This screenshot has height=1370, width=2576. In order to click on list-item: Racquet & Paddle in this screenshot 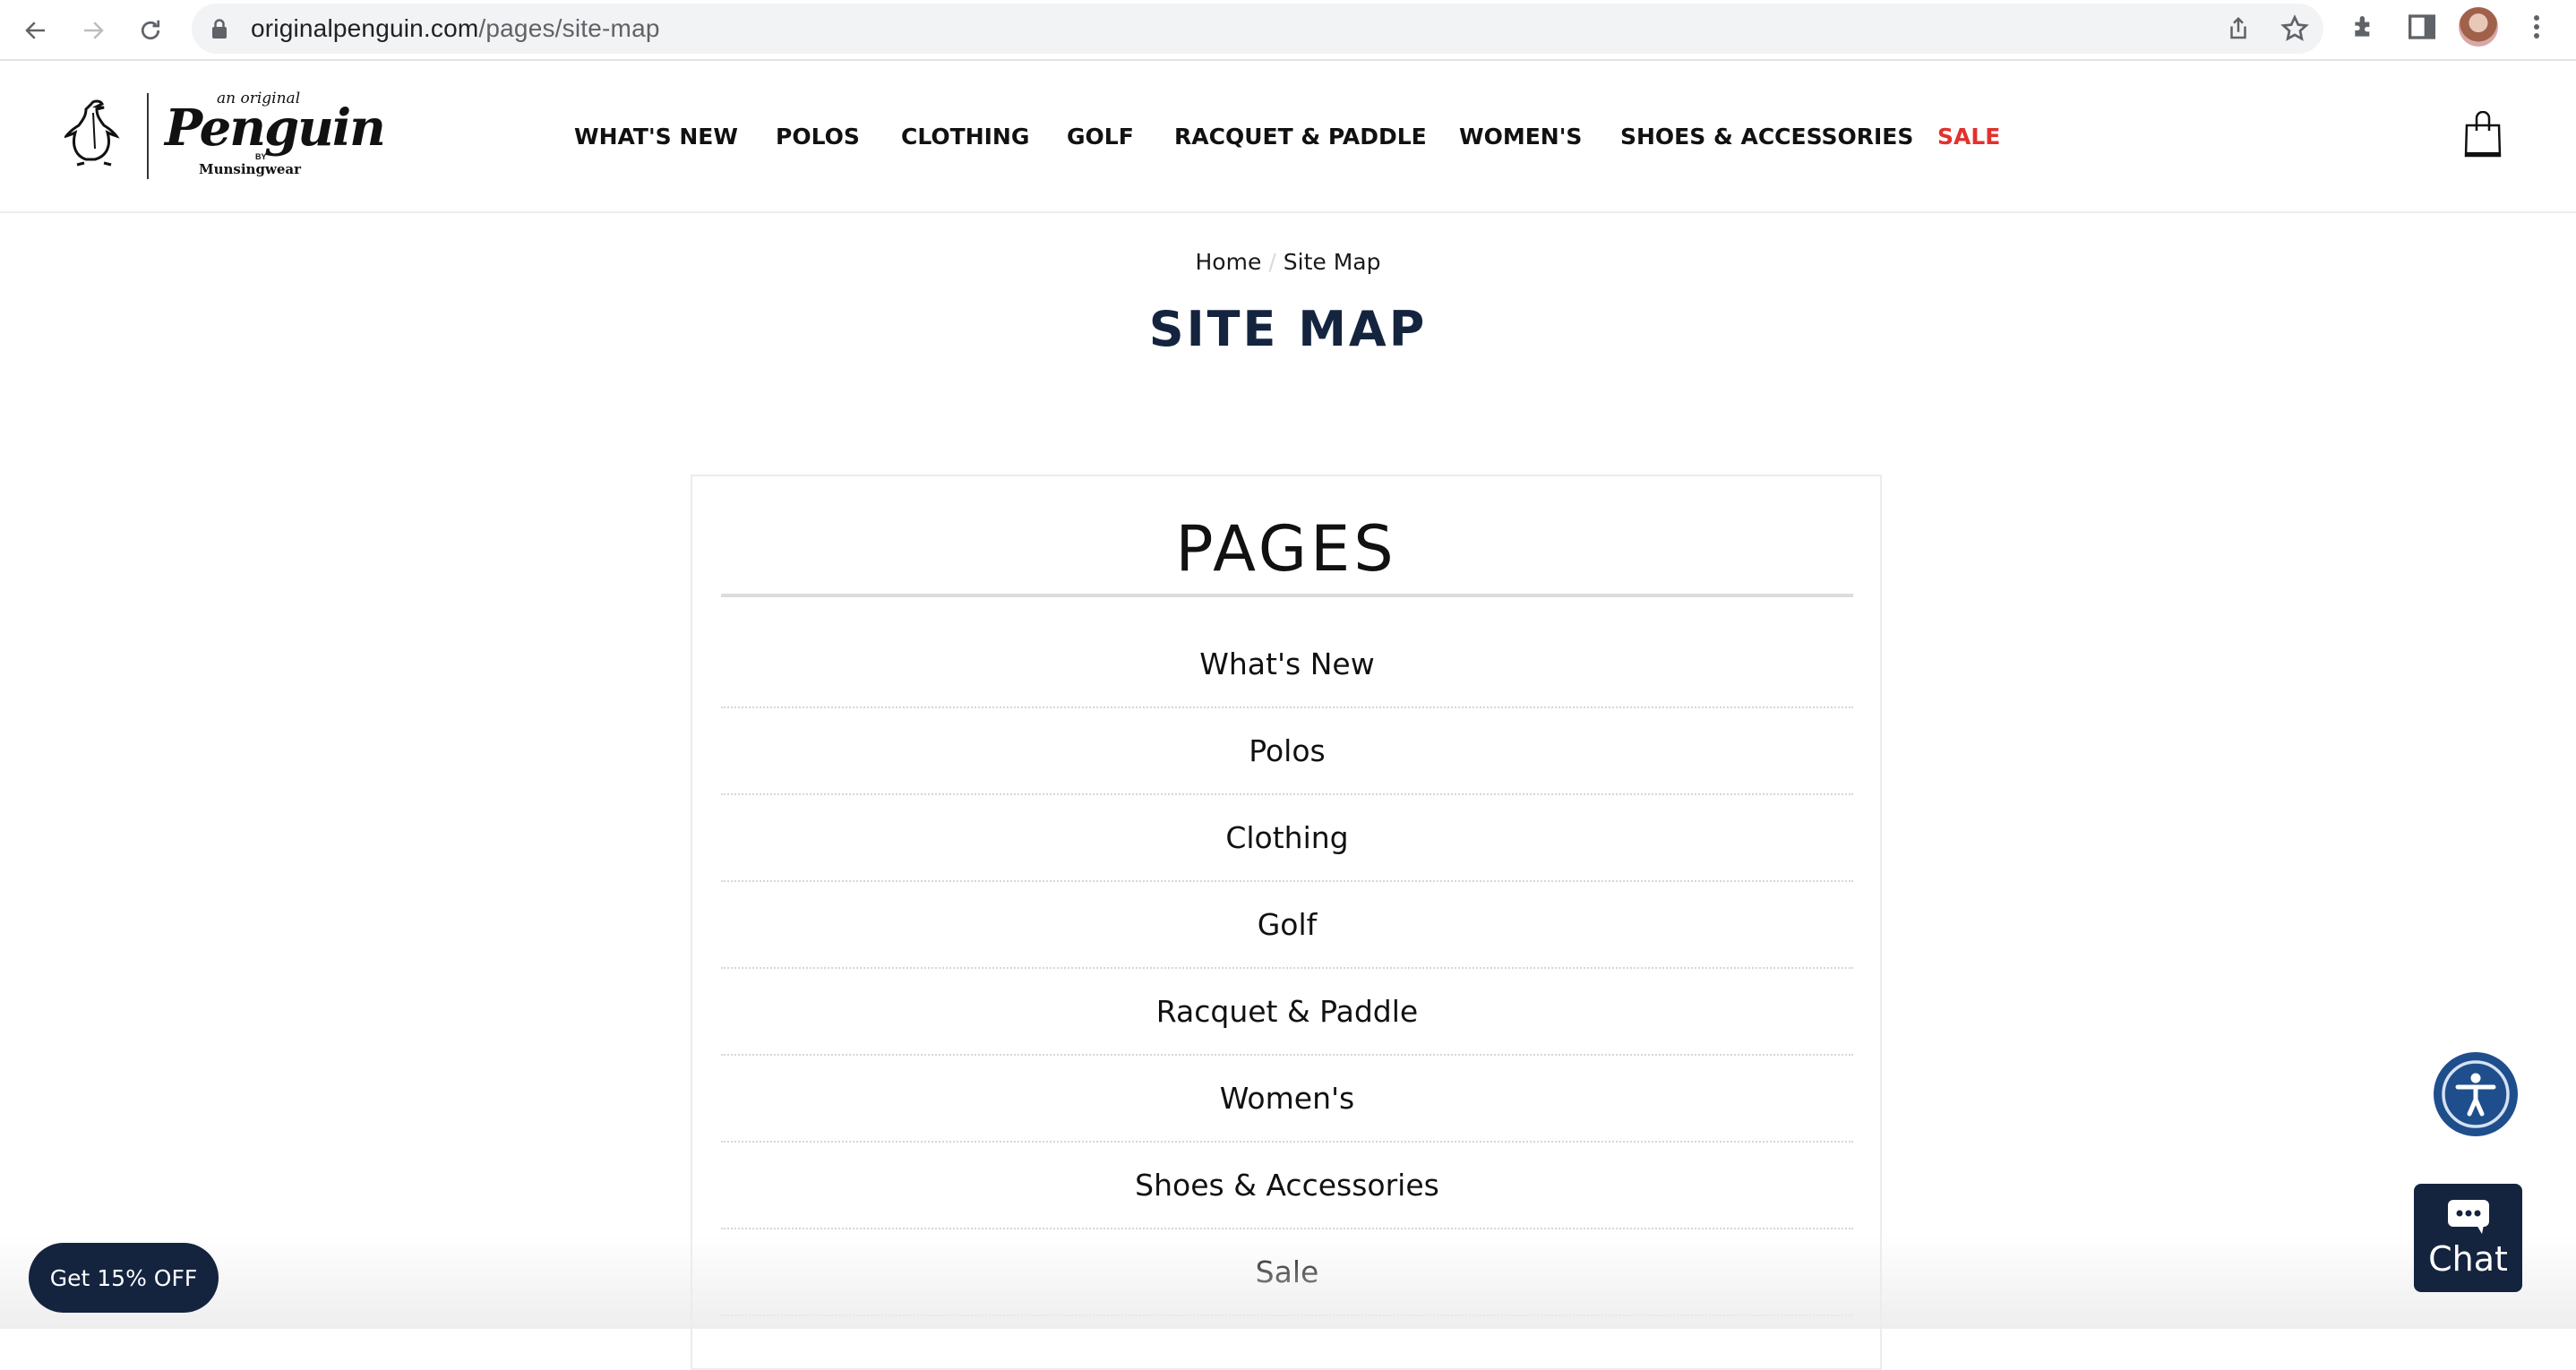, I will do `click(1287, 1013)`.